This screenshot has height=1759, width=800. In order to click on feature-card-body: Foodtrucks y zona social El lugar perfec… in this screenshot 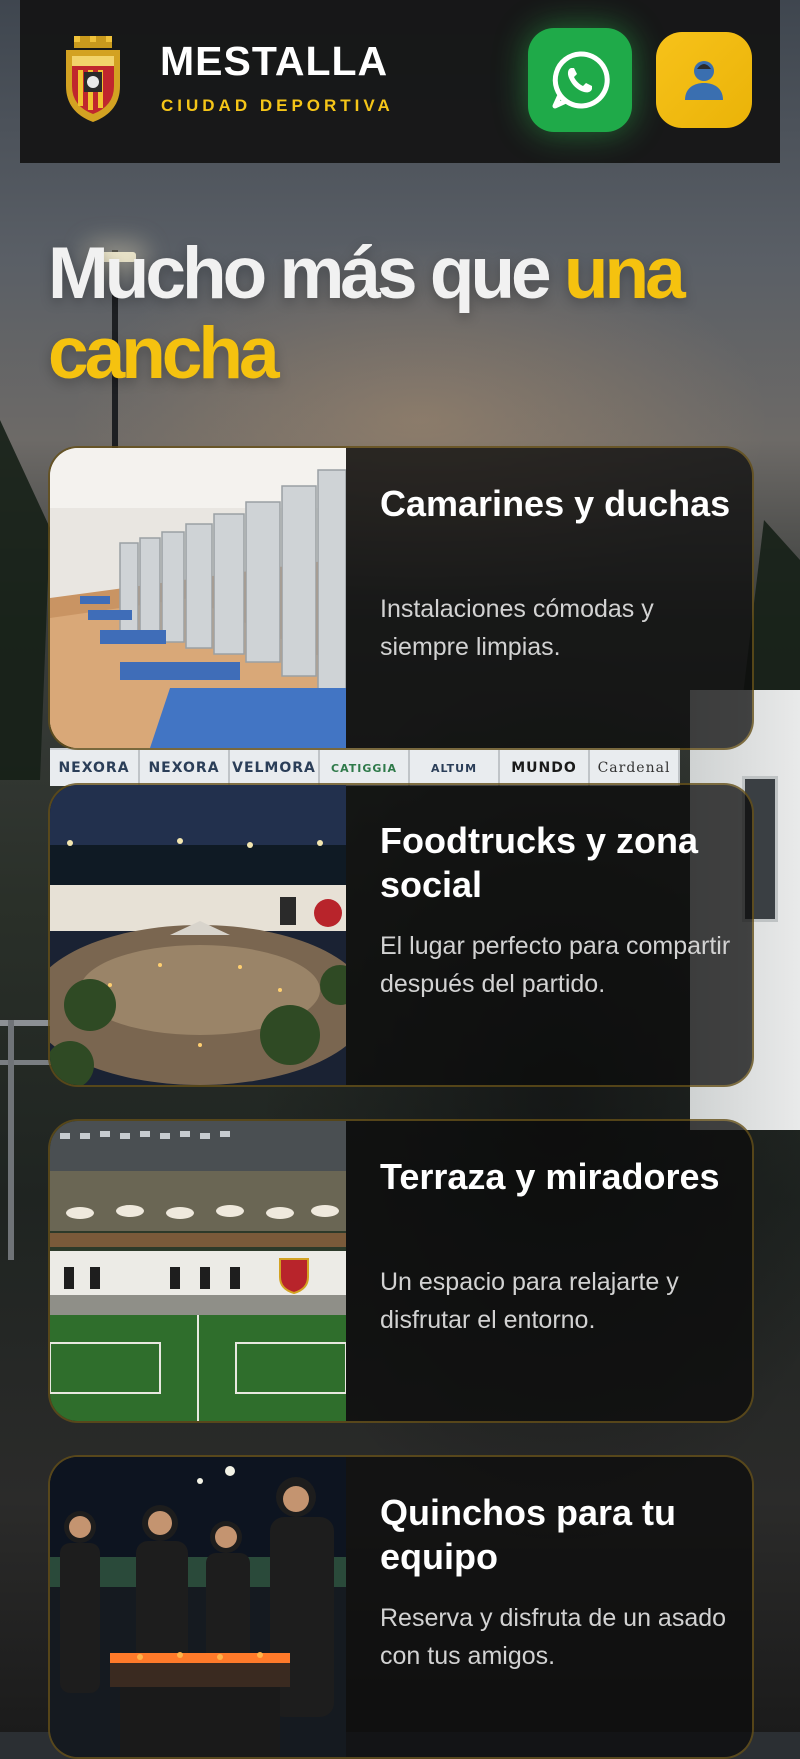, I will do `click(549, 935)`.